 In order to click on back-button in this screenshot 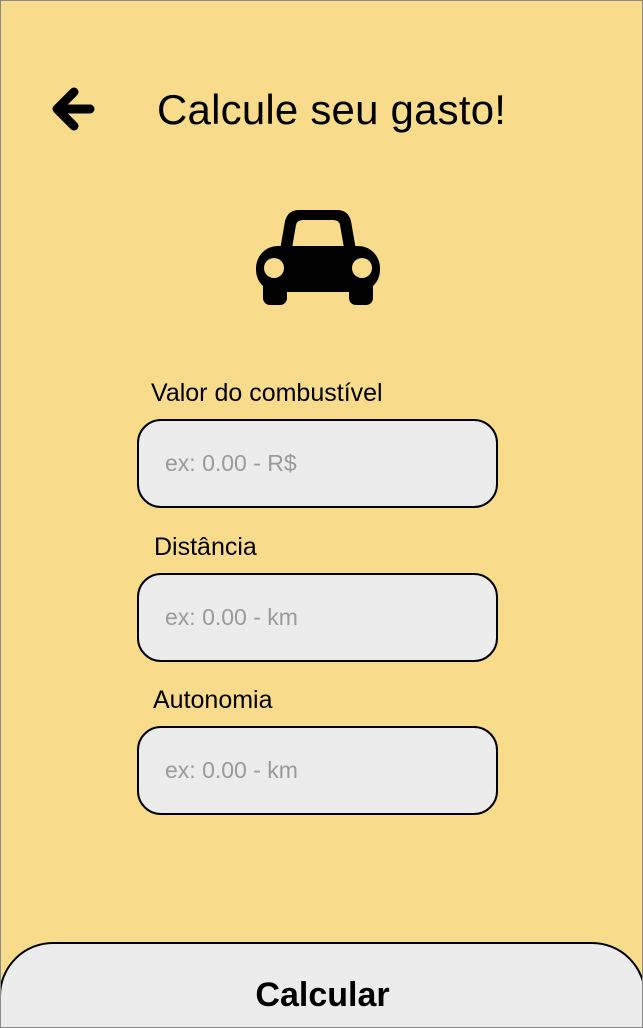, I will do `click(72, 109)`.